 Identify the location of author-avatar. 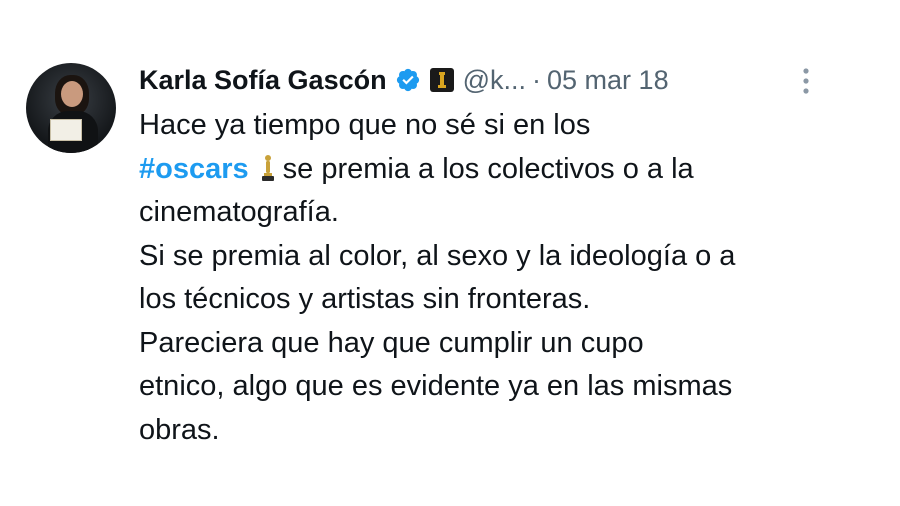
(71, 108).